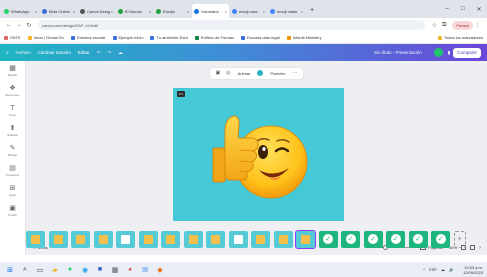 The image size is (487, 277). Describe the element at coordinates (100, 270) in the screenshot. I see `word-icon: ■` at that location.